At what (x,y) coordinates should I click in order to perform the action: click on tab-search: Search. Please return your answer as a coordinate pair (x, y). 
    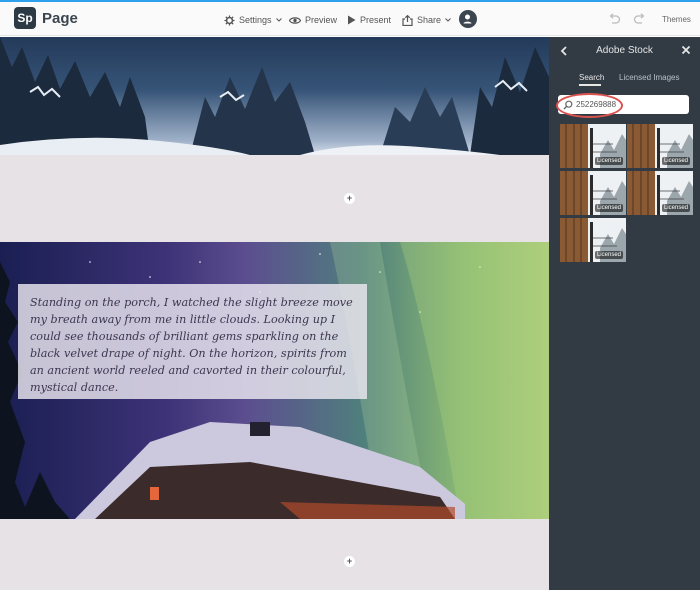
    Looking at the image, I should click on (591, 77).